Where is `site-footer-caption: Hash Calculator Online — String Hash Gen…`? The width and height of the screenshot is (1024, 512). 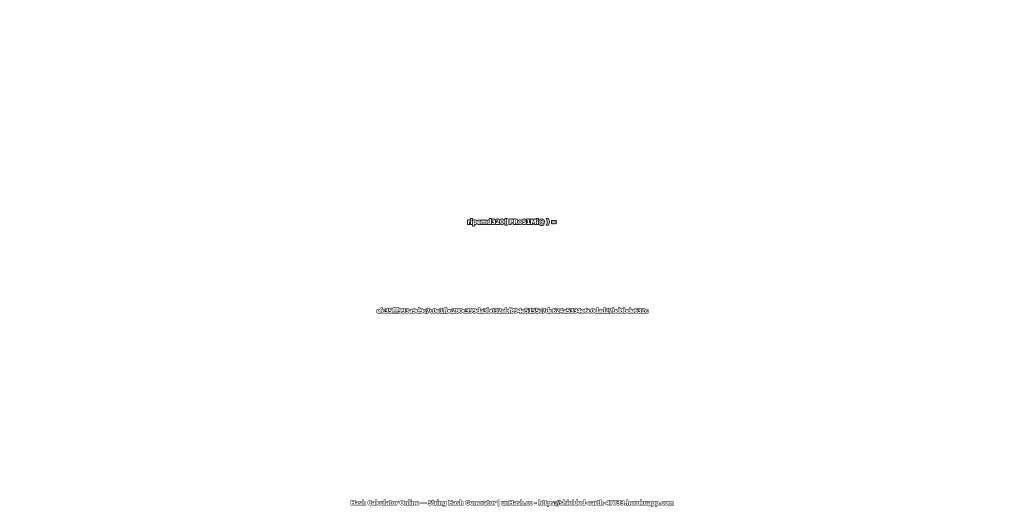 site-footer-caption: Hash Calculator Online — String Hash Gen… is located at coordinates (512, 504).